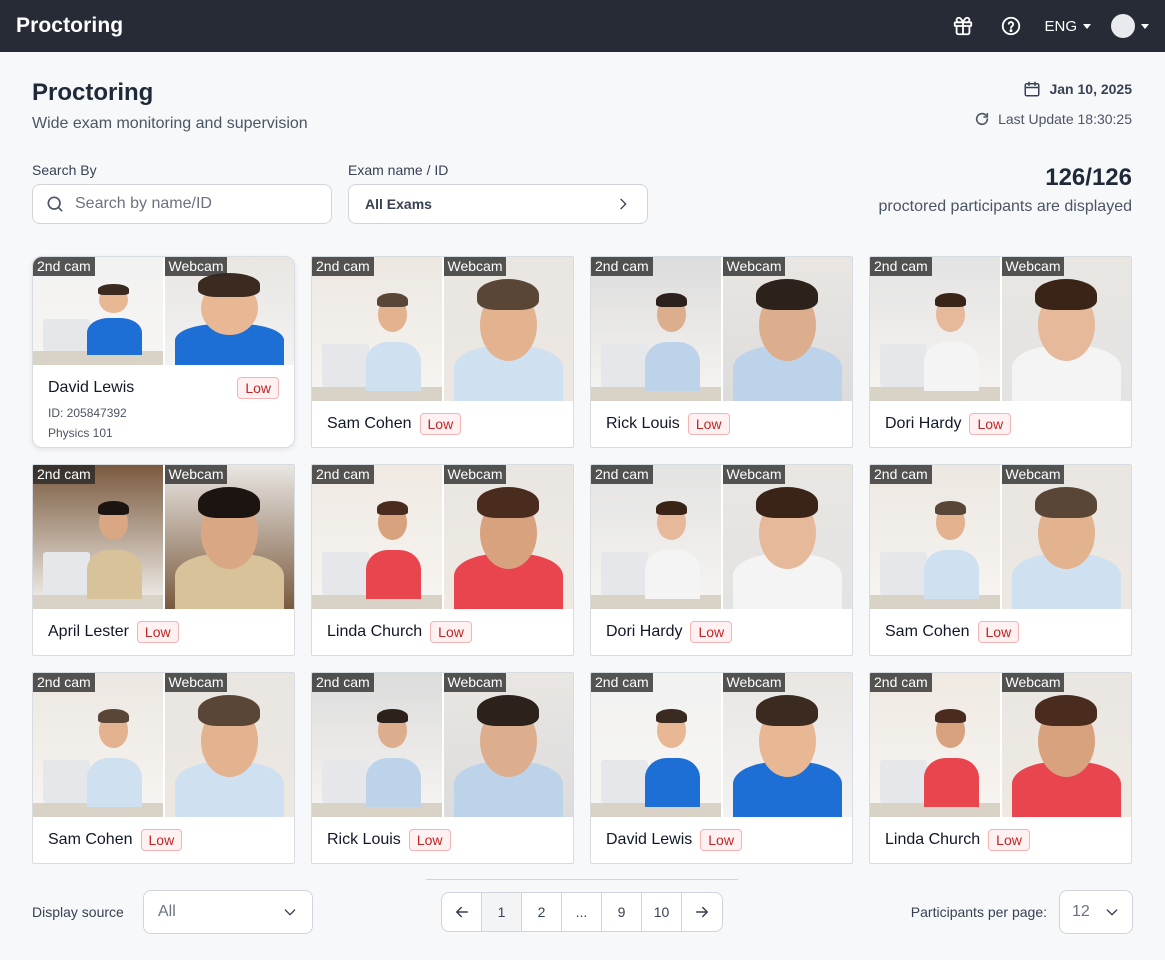 This screenshot has height=960, width=1165. I want to click on participant-name: April Lester, so click(88, 631).